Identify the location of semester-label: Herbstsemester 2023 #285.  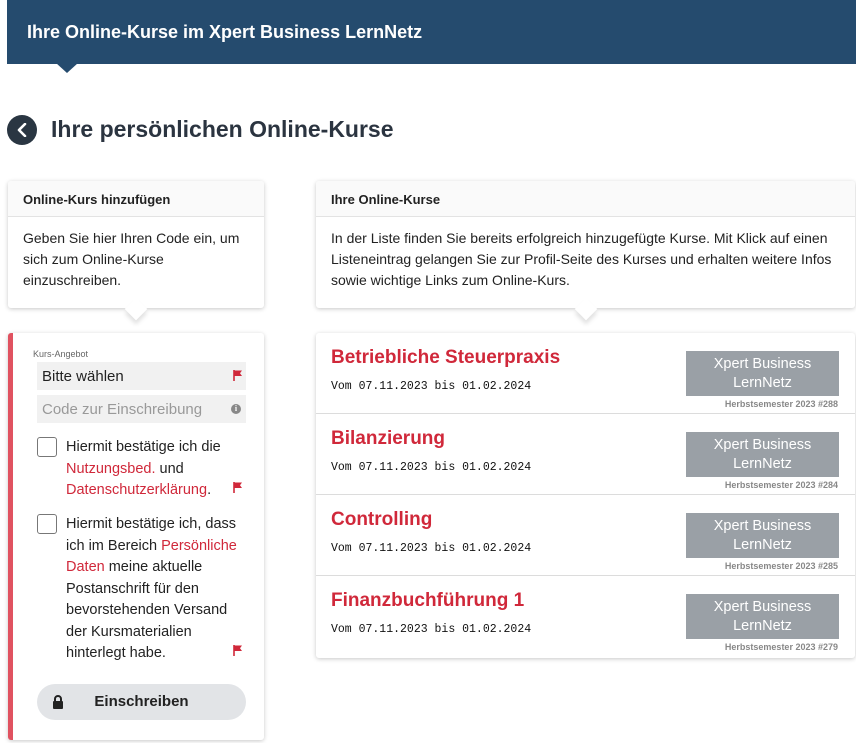
(781, 566).